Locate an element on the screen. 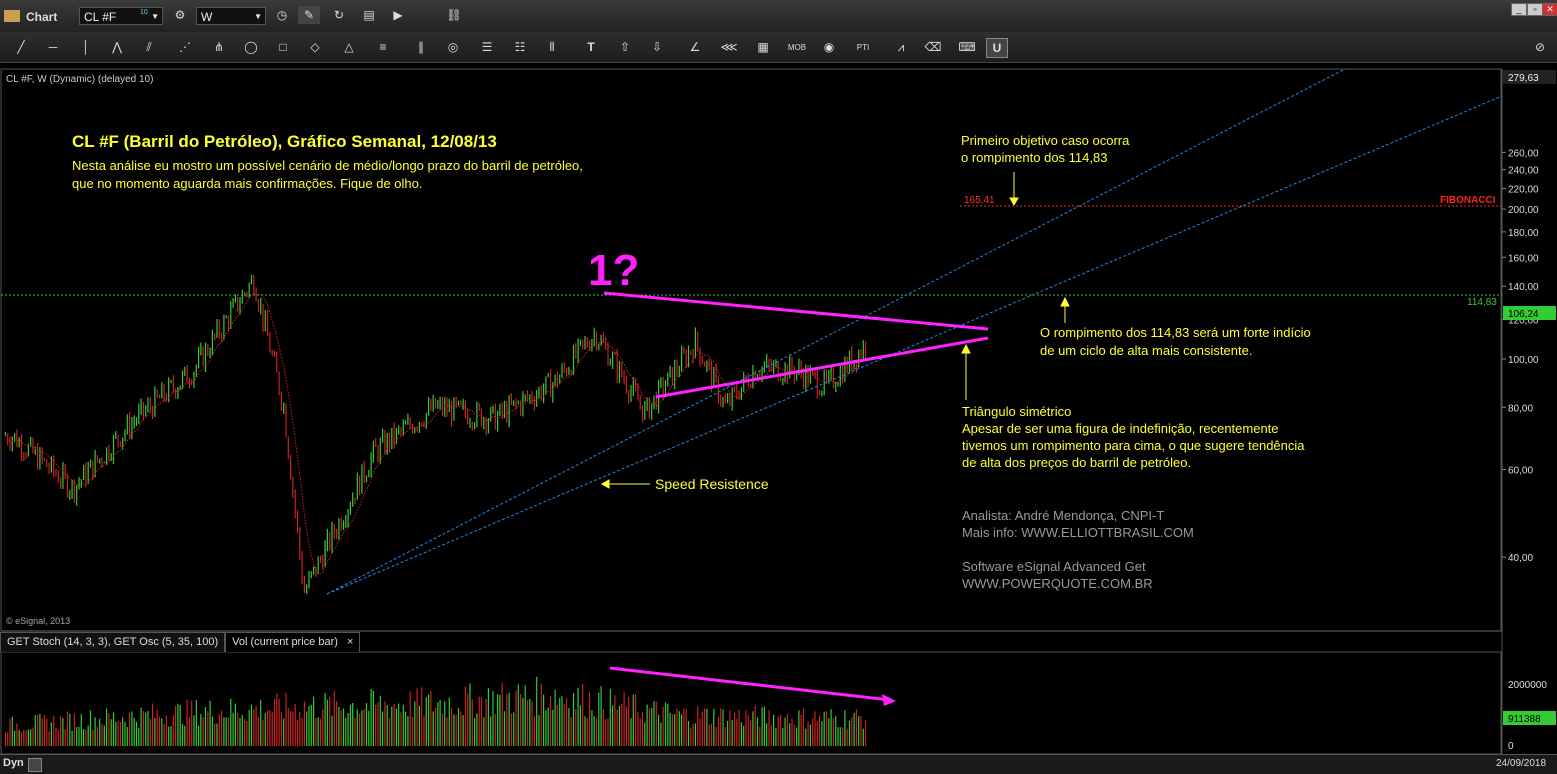 Image resolution: width=1557 pixels, height=774 pixels. cursor-icon: ⌨ is located at coordinates (967, 47).